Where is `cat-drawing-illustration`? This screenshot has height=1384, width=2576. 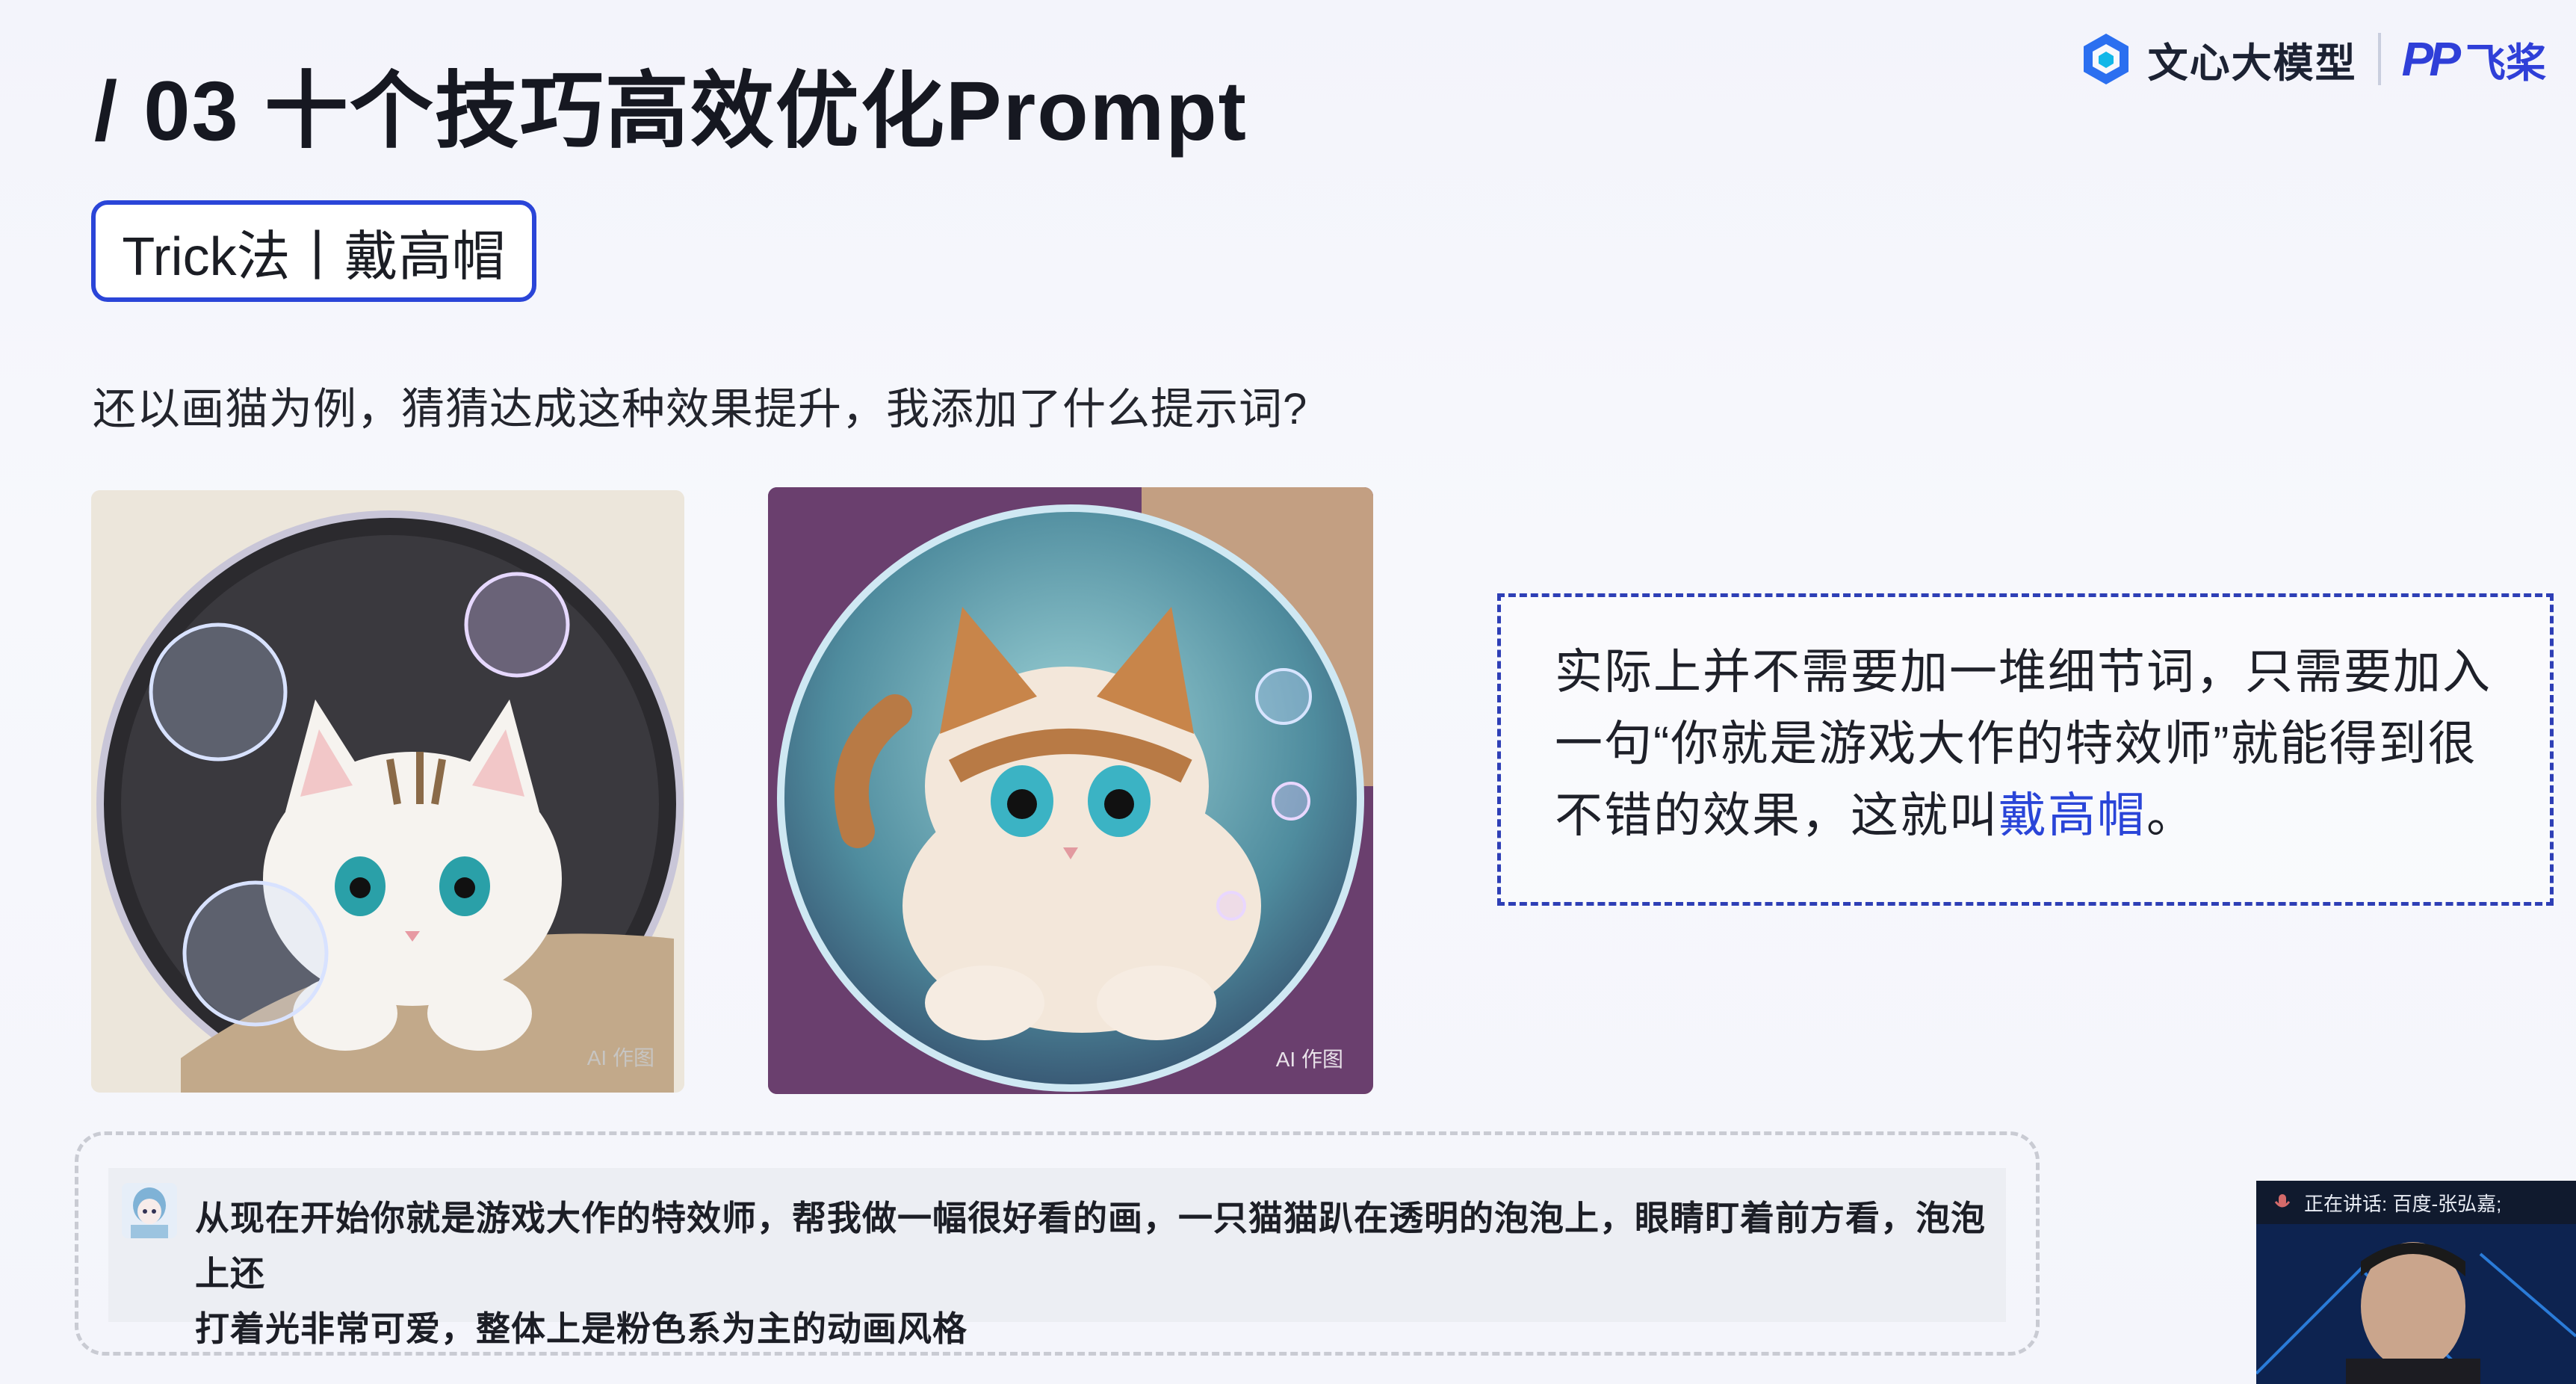 cat-drawing-illustration is located at coordinates (387, 791).